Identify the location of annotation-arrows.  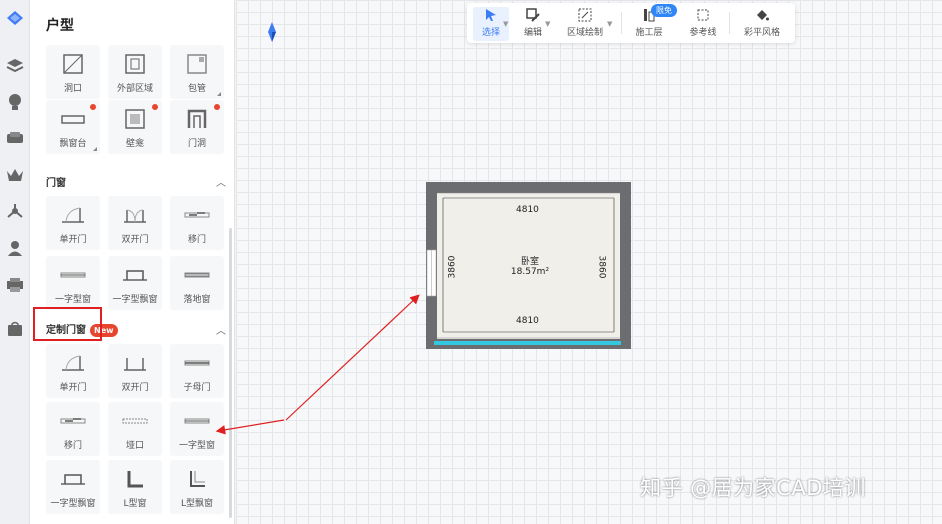
(317, 364).